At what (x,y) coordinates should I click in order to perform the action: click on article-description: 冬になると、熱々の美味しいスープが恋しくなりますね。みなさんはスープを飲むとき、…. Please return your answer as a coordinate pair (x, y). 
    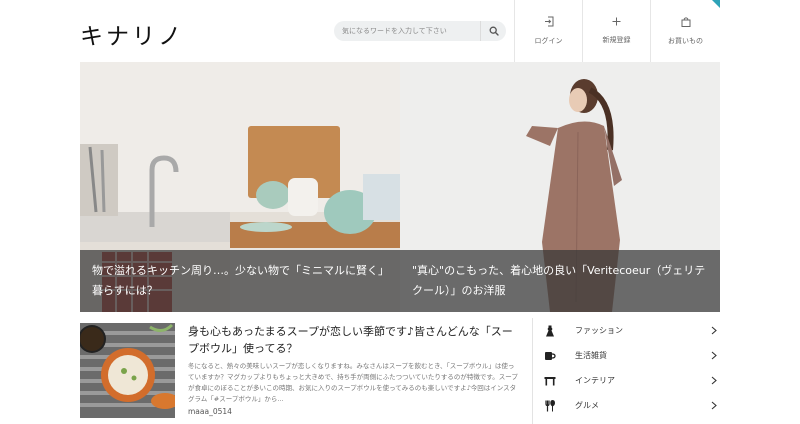
    Looking at the image, I should click on (353, 382).